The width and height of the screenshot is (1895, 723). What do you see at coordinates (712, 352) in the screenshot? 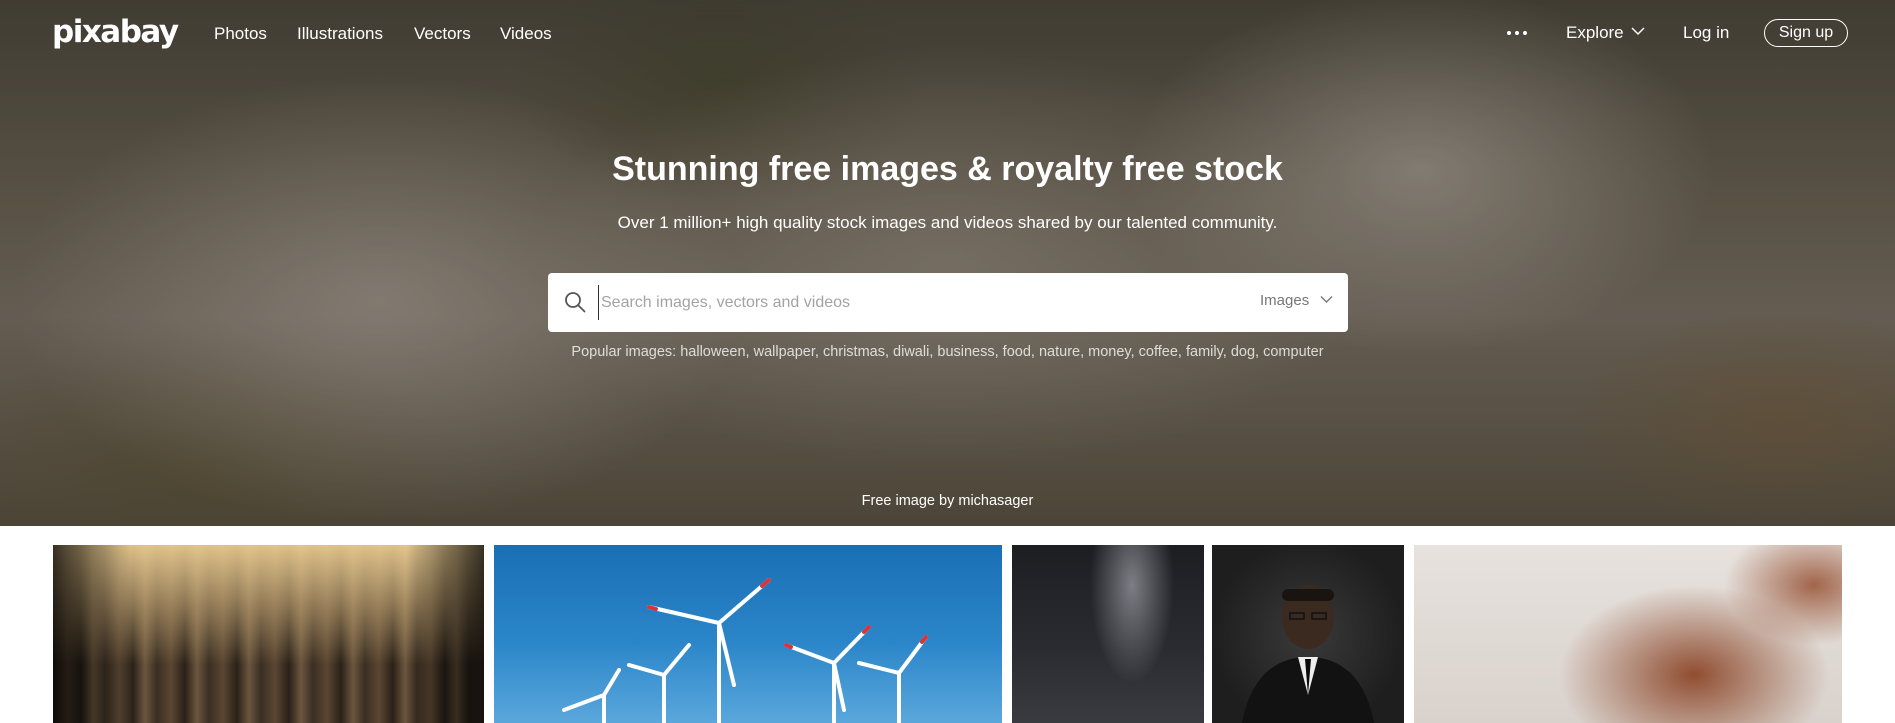
I see `popular-tag: halloween` at bounding box center [712, 352].